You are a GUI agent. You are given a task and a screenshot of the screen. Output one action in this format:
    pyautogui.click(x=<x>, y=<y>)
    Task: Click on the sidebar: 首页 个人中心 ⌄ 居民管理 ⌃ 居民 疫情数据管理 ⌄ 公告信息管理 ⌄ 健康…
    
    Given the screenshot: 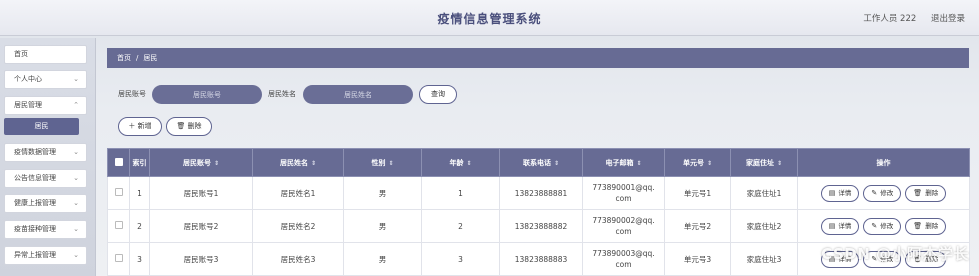 What is the action you would take?
    pyautogui.click(x=48, y=157)
    